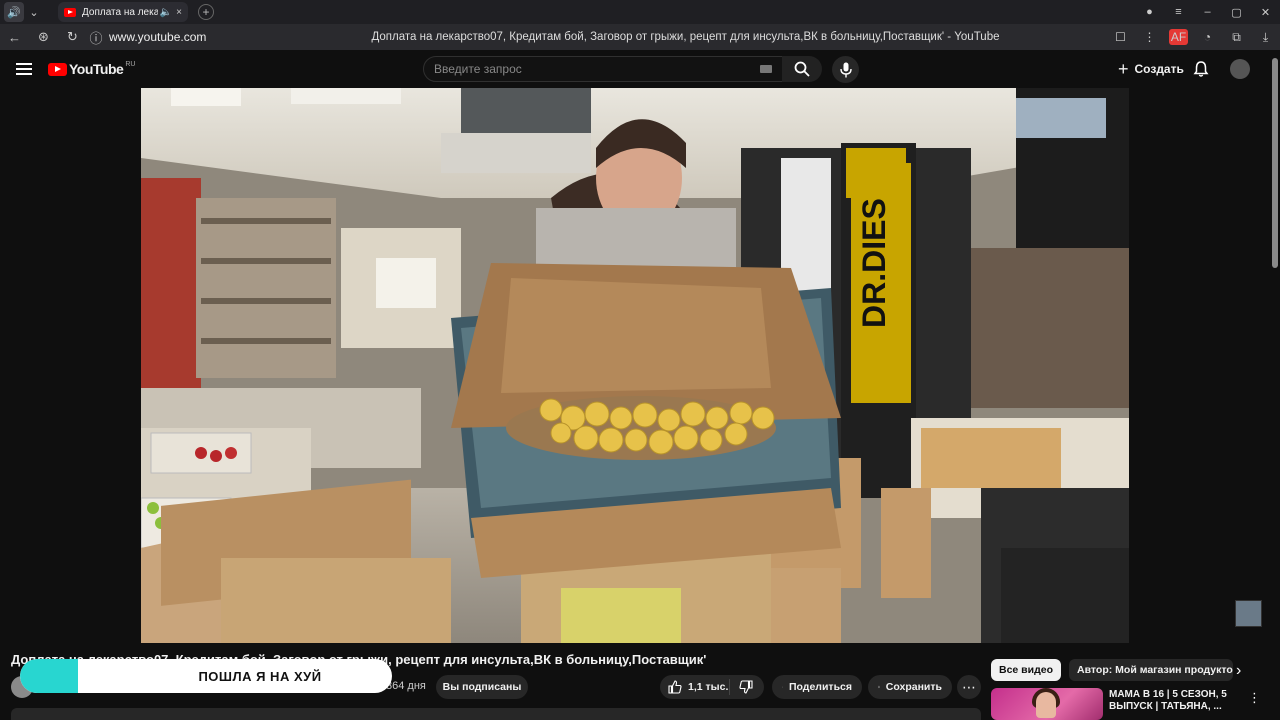 This screenshot has width=1280, height=720. I want to click on scrollbar, so click(1275, 163).